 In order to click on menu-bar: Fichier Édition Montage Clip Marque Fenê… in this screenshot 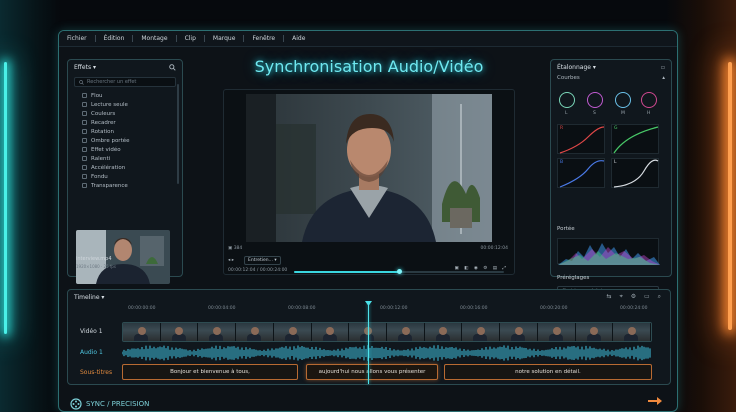, I will do `click(368, 39)`.